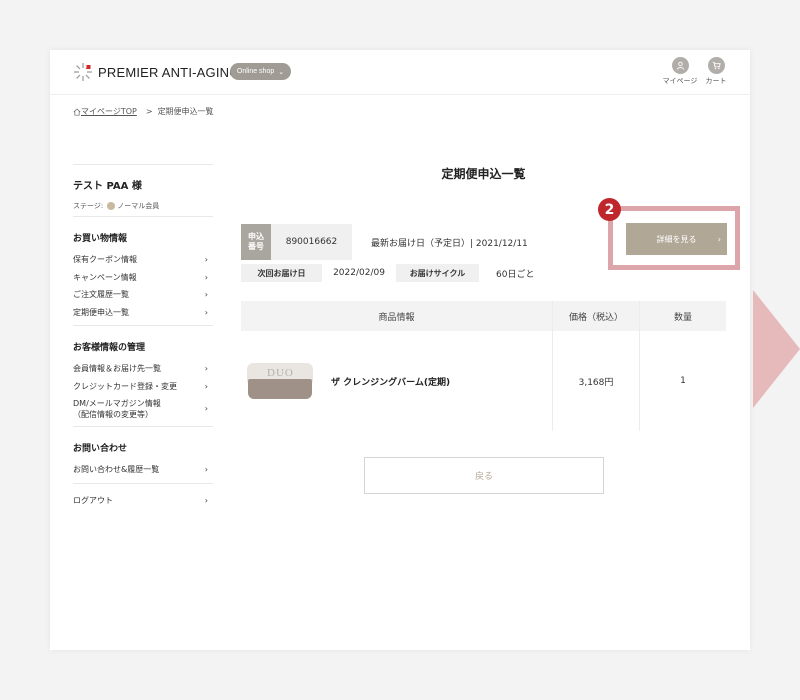 Image resolution: width=800 pixels, height=700 pixels. What do you see at coordinates (680, 81) in the screenshot?
I see `mypage-label: マイページ` at bounding box center [680, 81].